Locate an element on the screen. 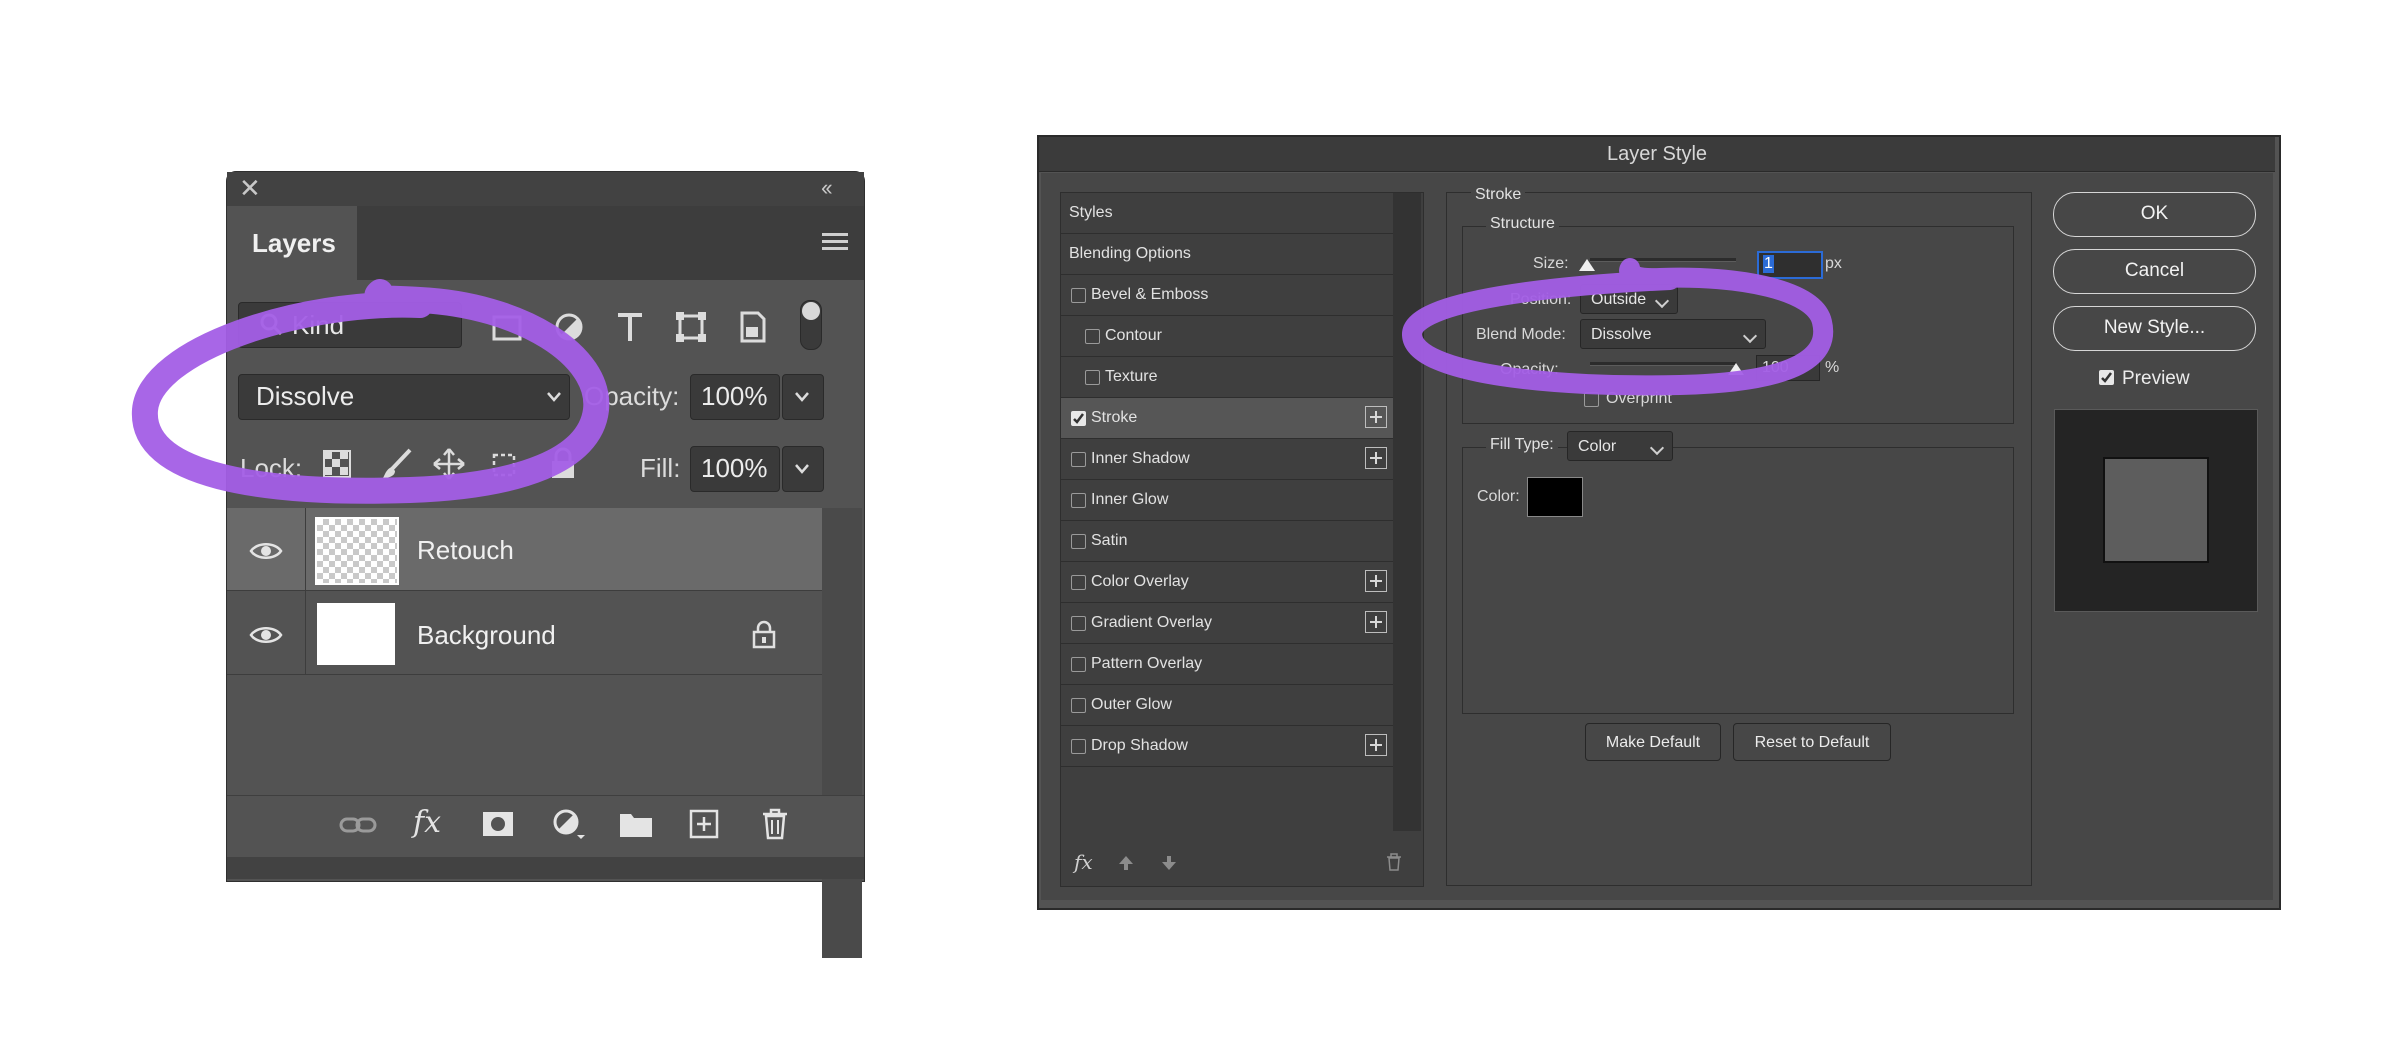 The width and height of the screenshot is (2408, 1058). make-default-button: Make Default is located at coordinates (1653, 742).